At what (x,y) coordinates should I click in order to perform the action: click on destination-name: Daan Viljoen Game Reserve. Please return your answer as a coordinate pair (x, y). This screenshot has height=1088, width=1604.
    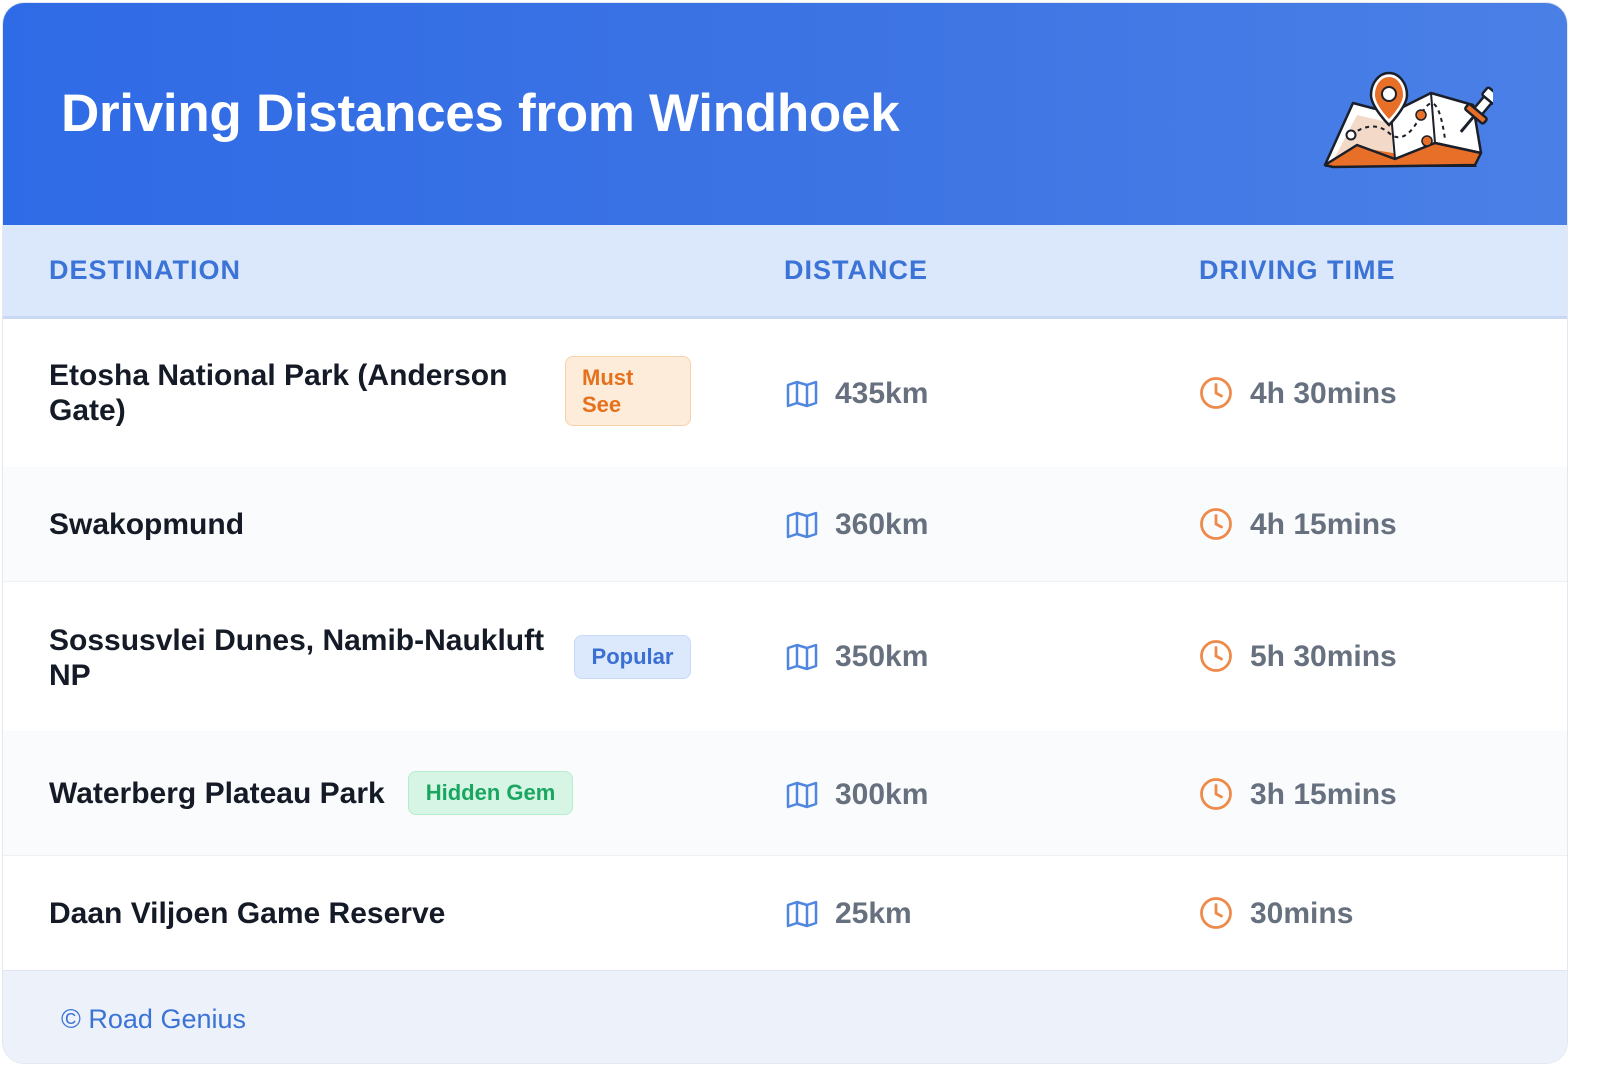
    Looking at the image, I should click on (247, 913).